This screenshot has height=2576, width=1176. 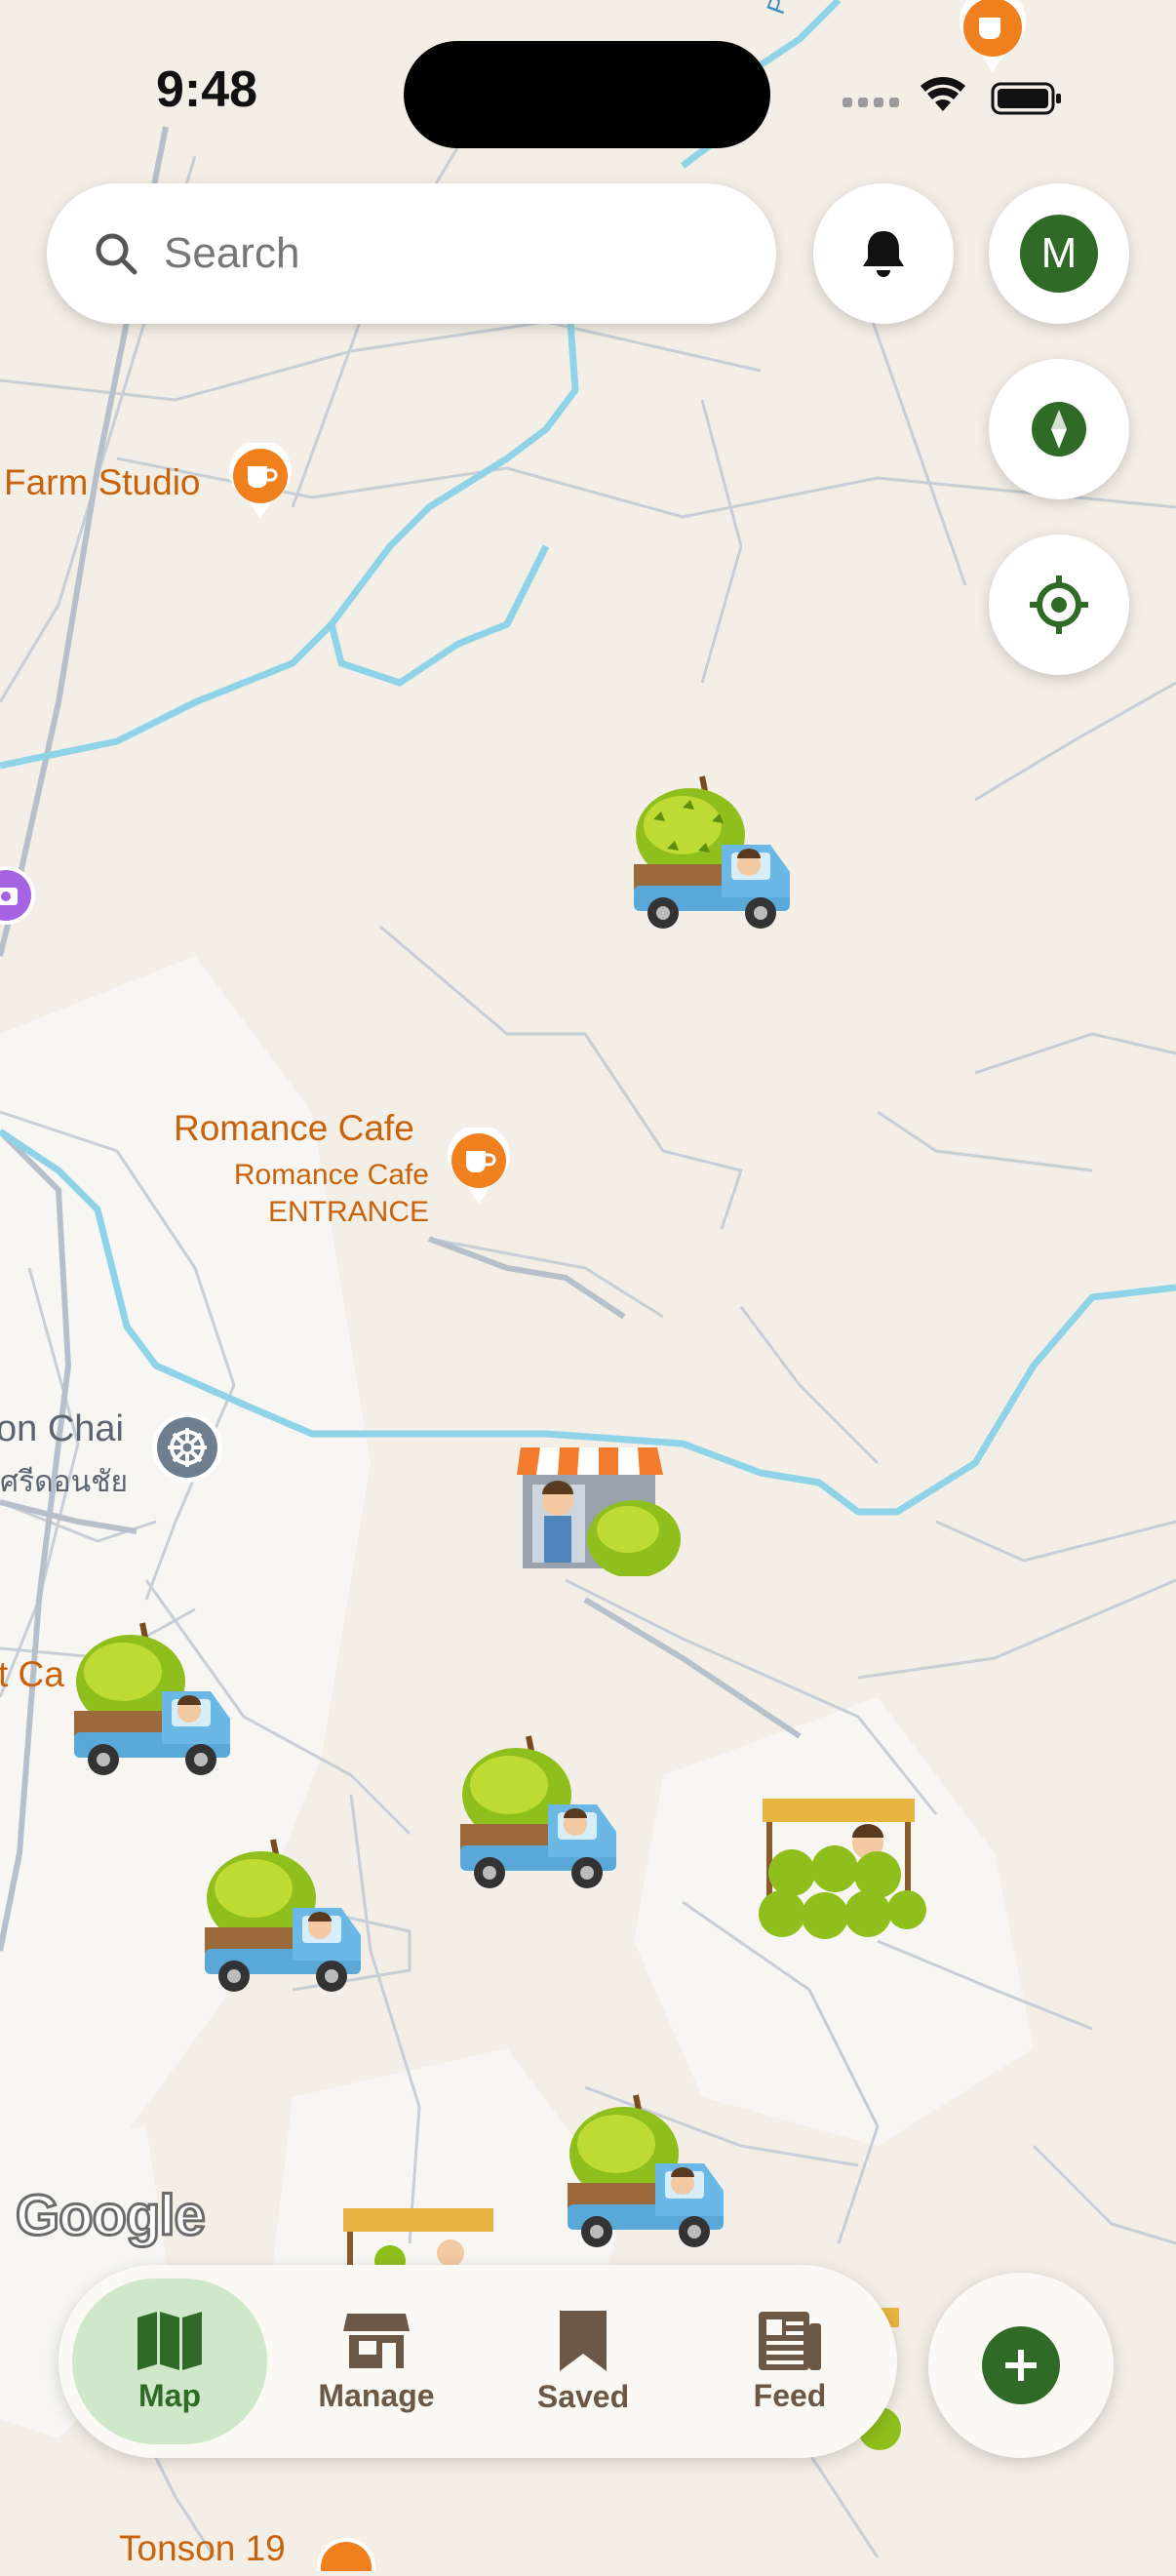 What do you see at coordinates (376, 2395) in the screenshot?
I see `tab-label: Manage` at bounding box center [376, 2395].